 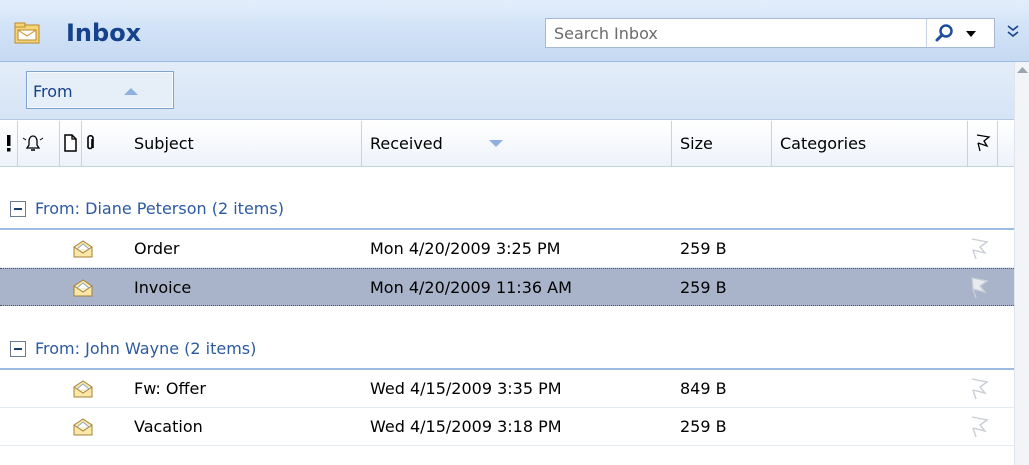 What do you see at coordinates (466, 426) in the screenshot?
I see `message-received: Wed 4/15/2009 3:18 PM` at bounding box center [466, 426].